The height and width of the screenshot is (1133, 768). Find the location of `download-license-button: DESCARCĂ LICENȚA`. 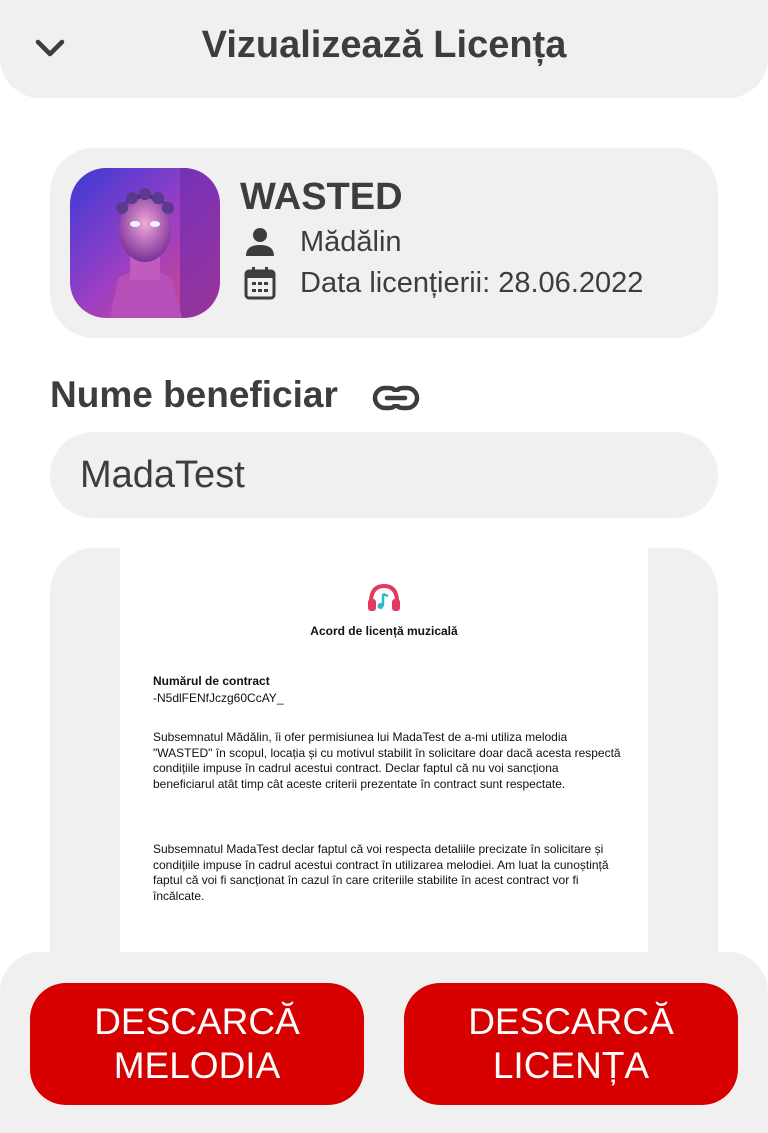

download-license-button: DESCARCĂ LICENȚA is located at coordinates (571, 1044).